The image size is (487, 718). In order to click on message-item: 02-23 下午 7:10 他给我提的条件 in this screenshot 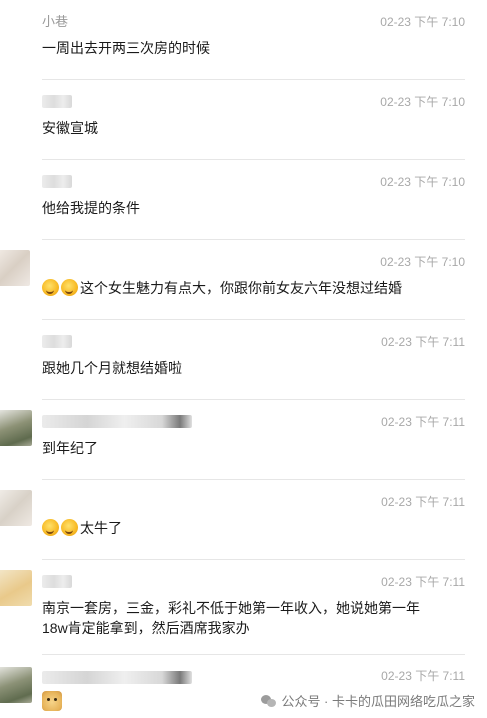, I will do `click(243, 200)`.